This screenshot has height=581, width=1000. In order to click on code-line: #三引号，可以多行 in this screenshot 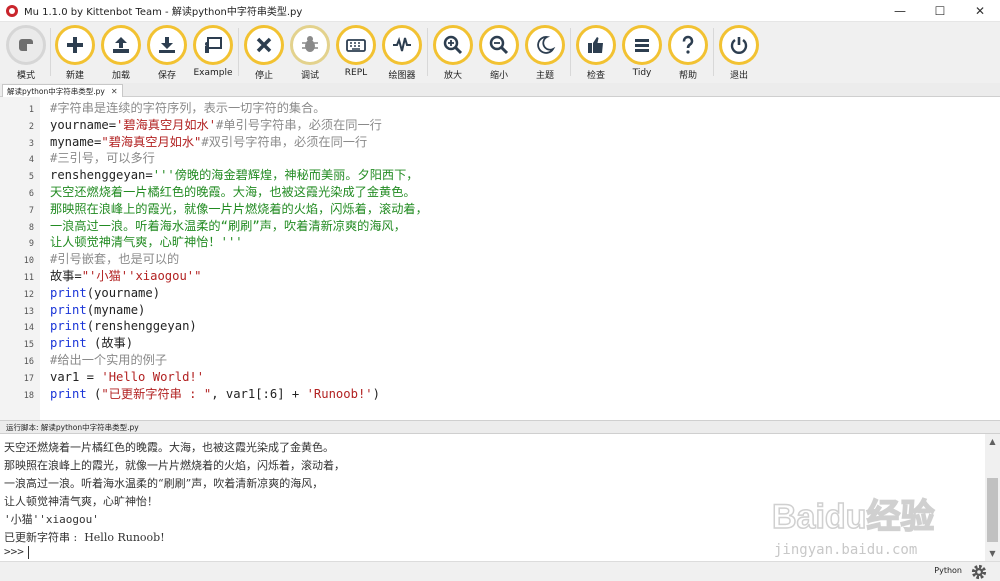, I will do `click(102, 158)`.